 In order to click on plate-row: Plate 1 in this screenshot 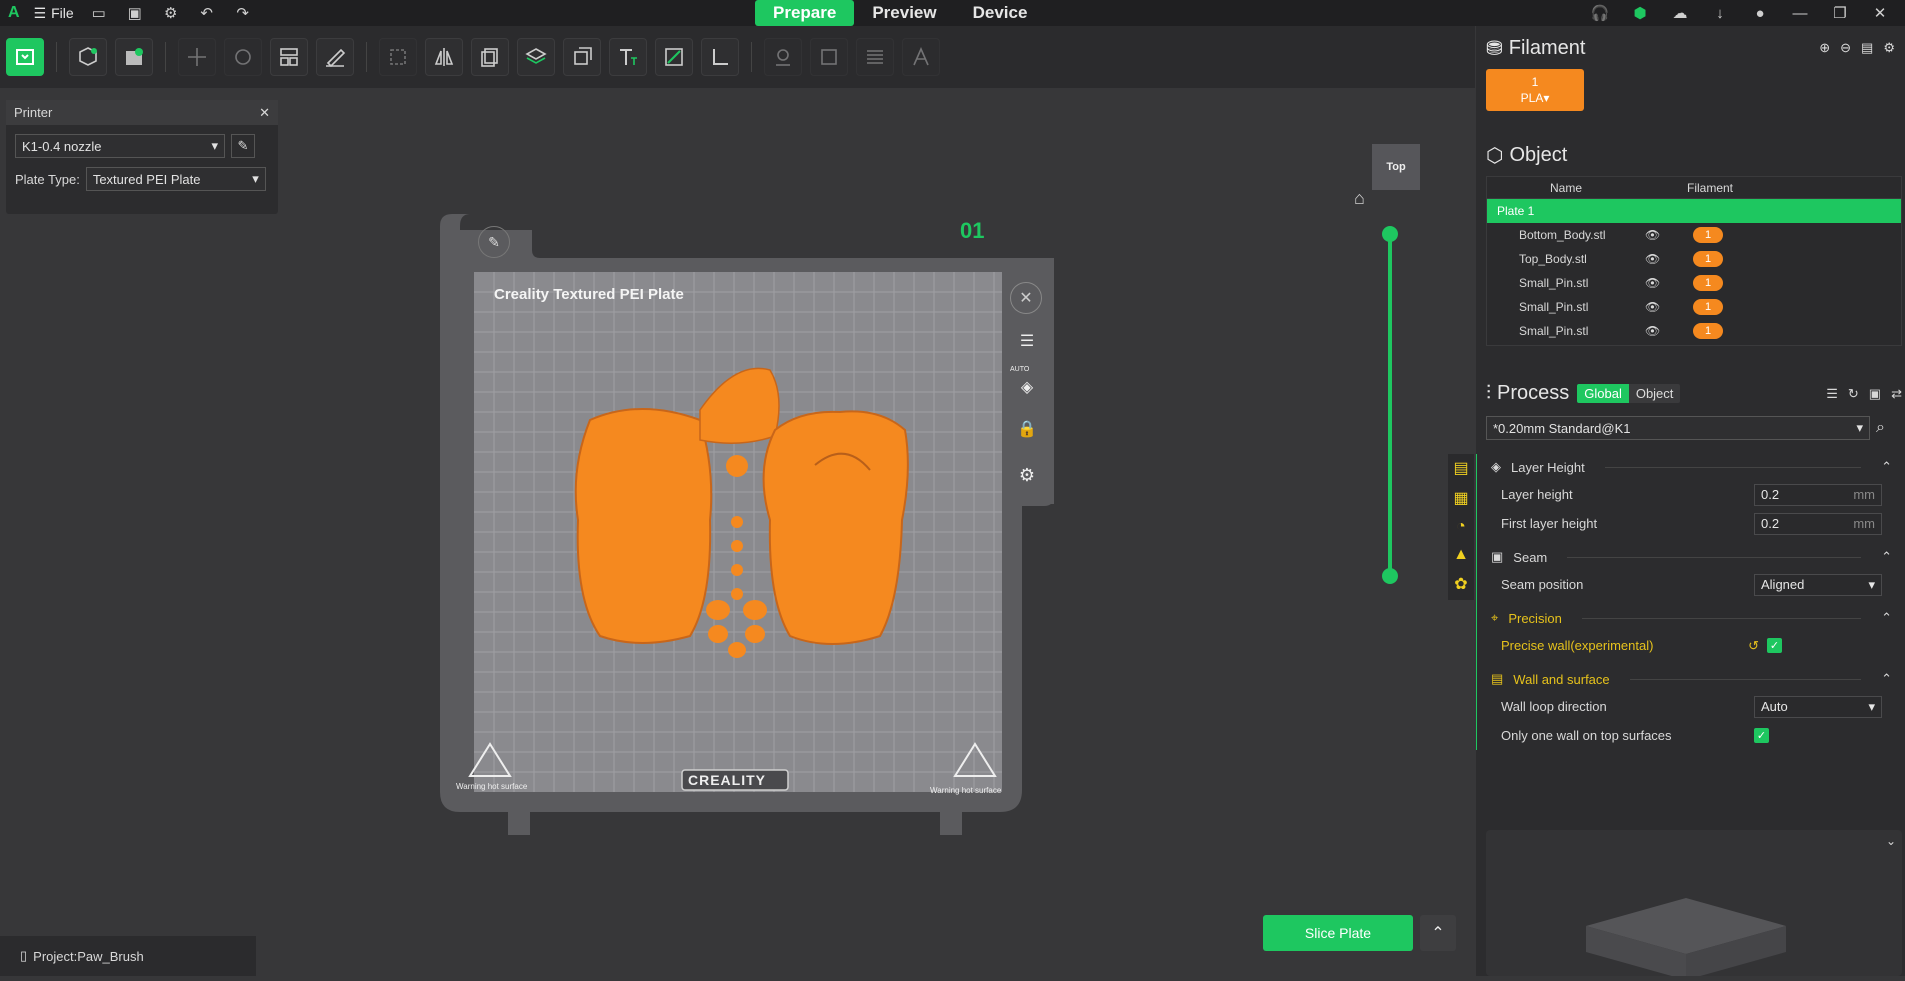, I will do `click(1694, 211)`.